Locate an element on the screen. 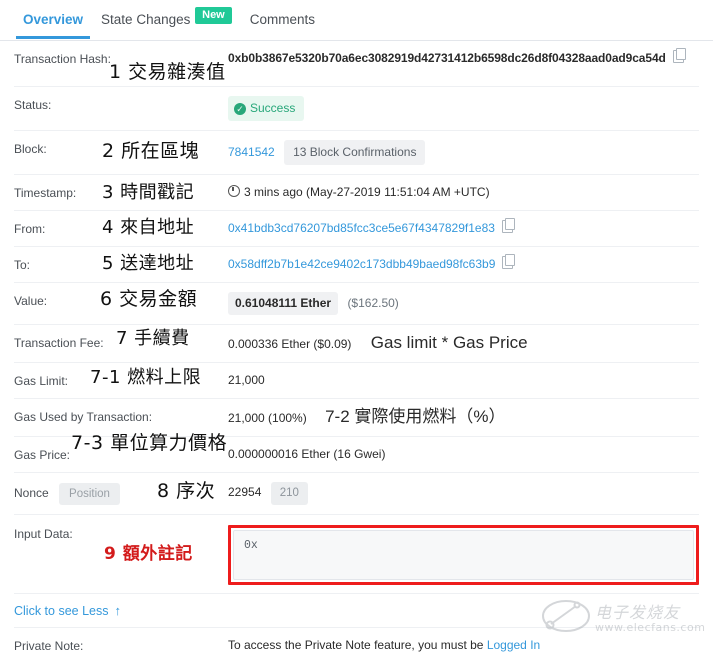  input-data-highlight-frame: 0x is located at coordinates (463, 555).